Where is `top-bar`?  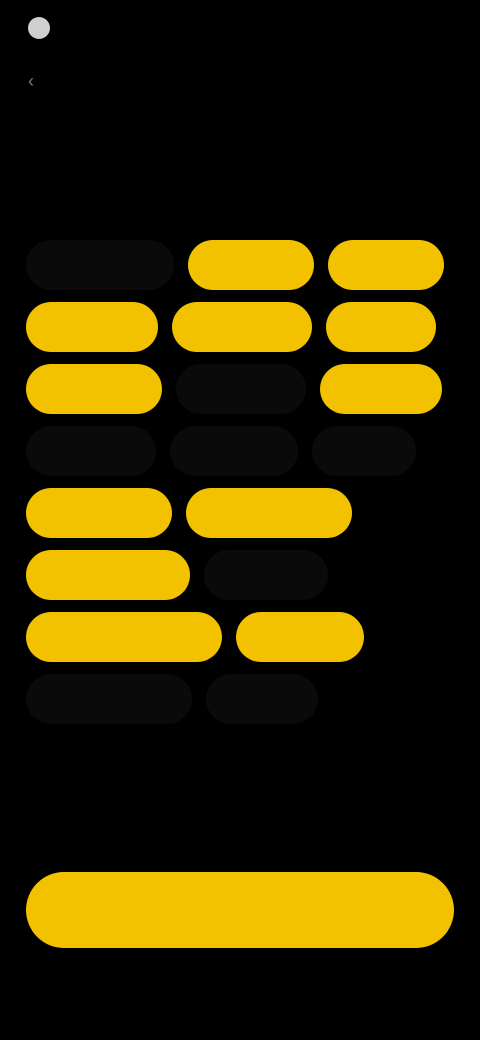
top-bar is located at coordinates (43, 28).